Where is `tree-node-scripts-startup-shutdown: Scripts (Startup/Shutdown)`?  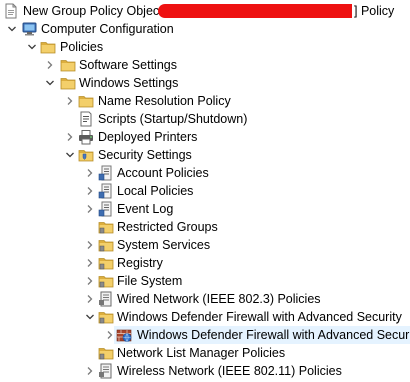
tree-node-scripts-startup-shutdown: Scripts (Startup/Shutdown) is located at coordinates (205, 119).